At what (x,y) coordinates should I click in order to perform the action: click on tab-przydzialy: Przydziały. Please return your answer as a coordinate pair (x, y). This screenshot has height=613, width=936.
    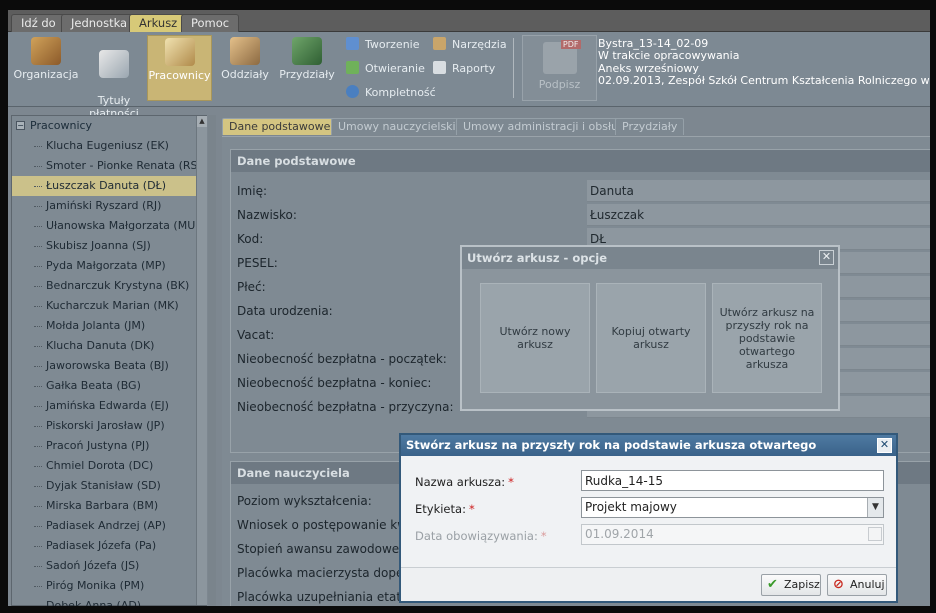
    Looking at the image, I should click on (650, 126).